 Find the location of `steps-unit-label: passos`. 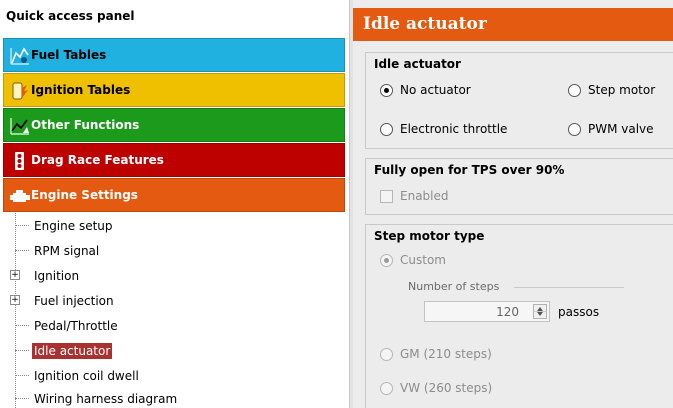

steps-unit-label: passos is located at coordinates (579, 312).